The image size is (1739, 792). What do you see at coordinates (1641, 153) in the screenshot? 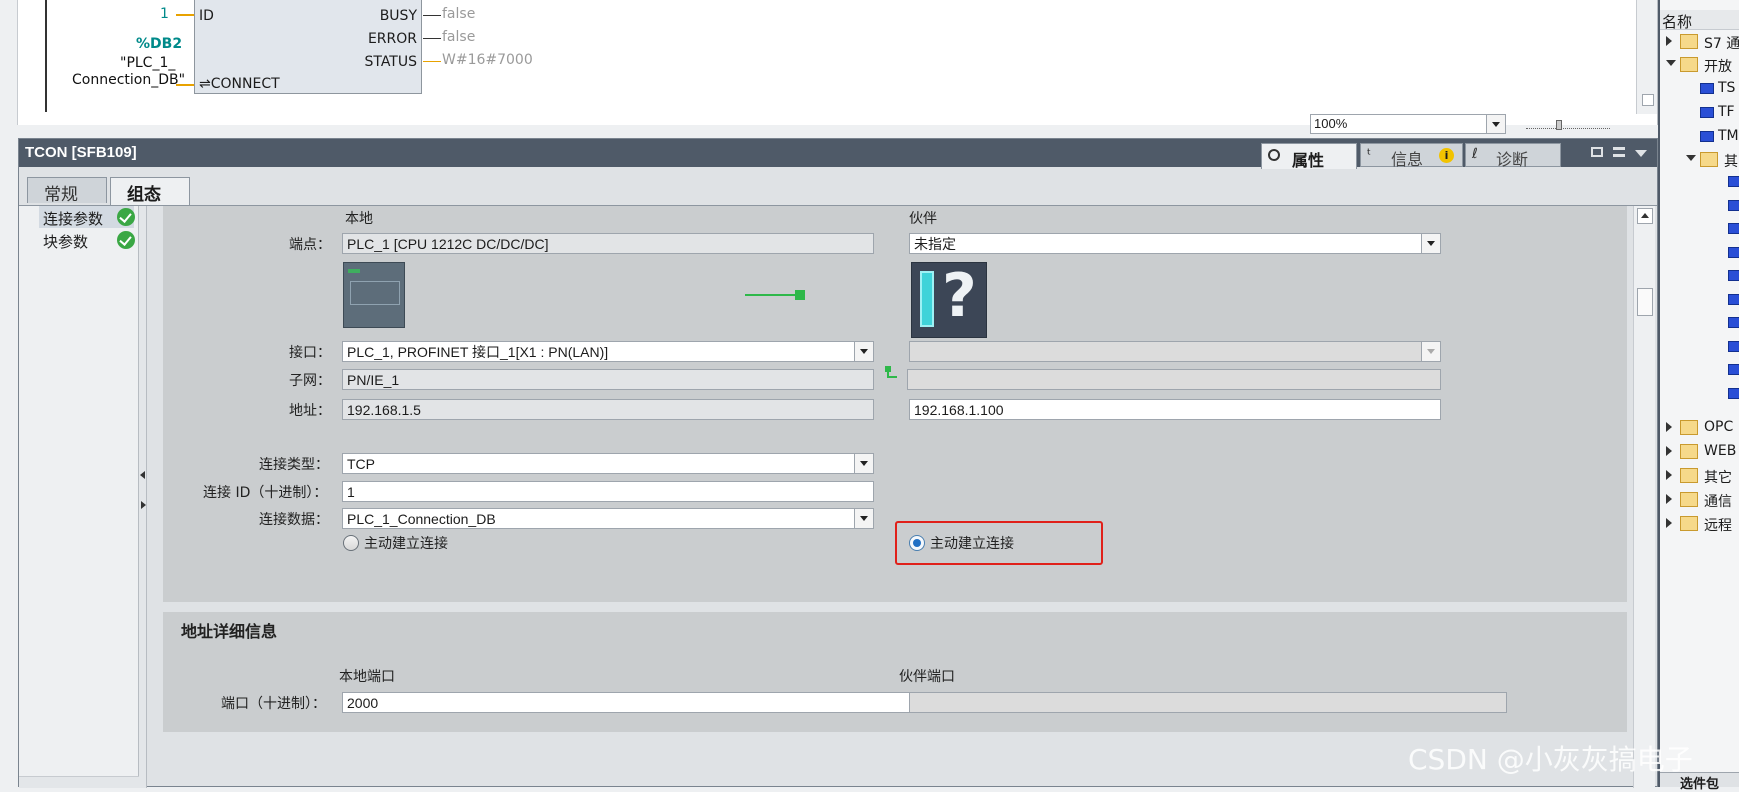
I see `window-menu-icon` at bounding box center [1641, 153].